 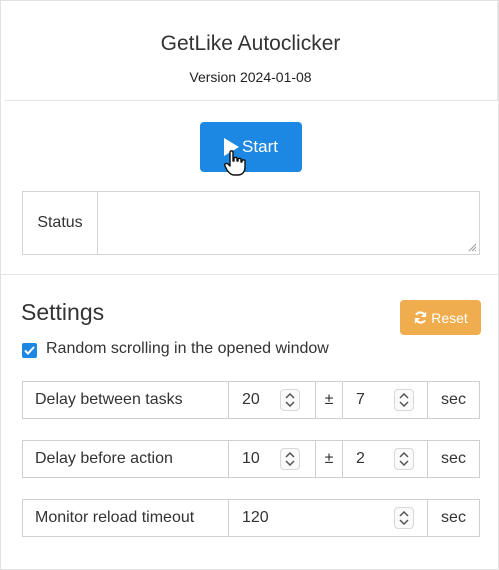 I want to click on hand-cursor-icon, so click(x=235, y=163).